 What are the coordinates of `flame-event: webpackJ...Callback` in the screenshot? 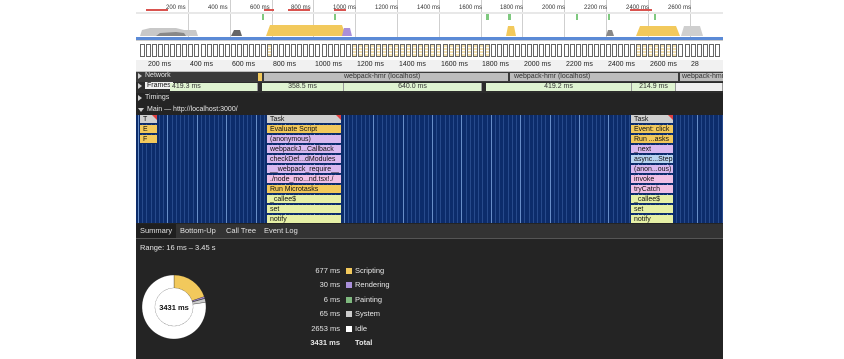 It's located at (304, 149).